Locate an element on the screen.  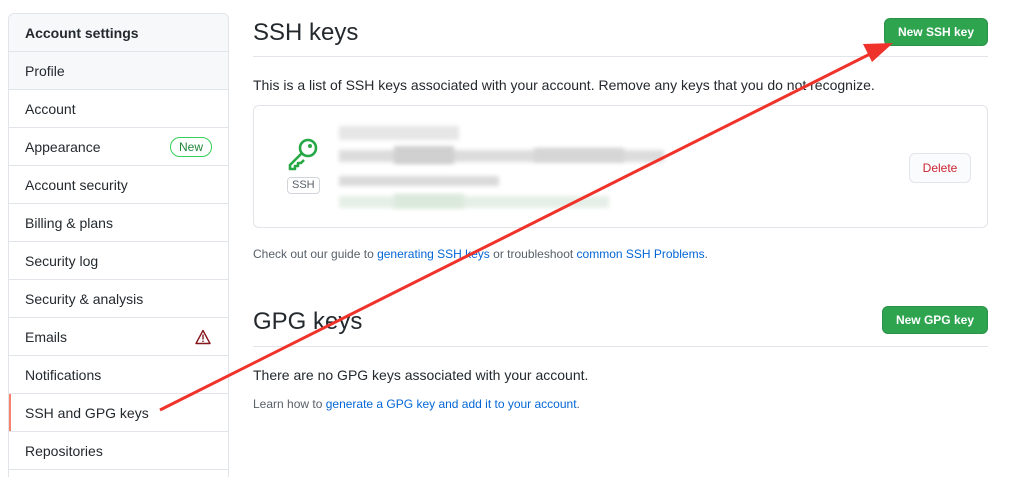
sidebar-item-label: Security & analysis is located at coordinates (84, 298).